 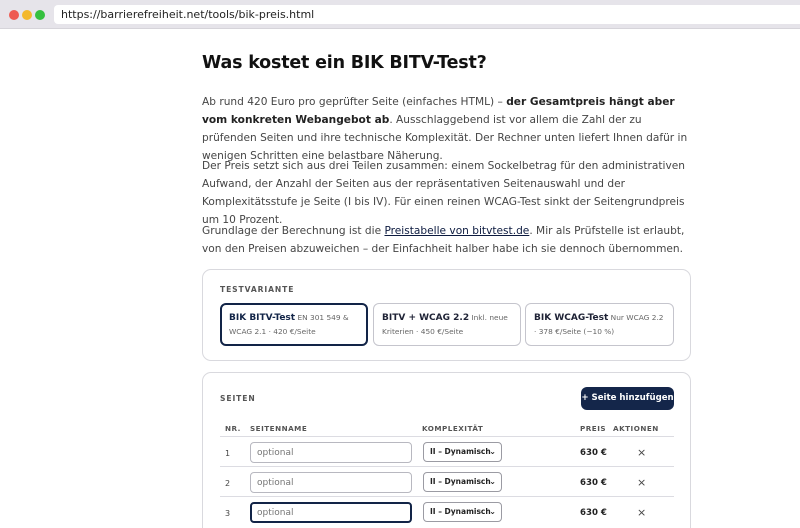 What do you see at coordinates (593, 428) in the screenshot?
I see `column-header-price: PREIS` at bounding box center [593, 428].